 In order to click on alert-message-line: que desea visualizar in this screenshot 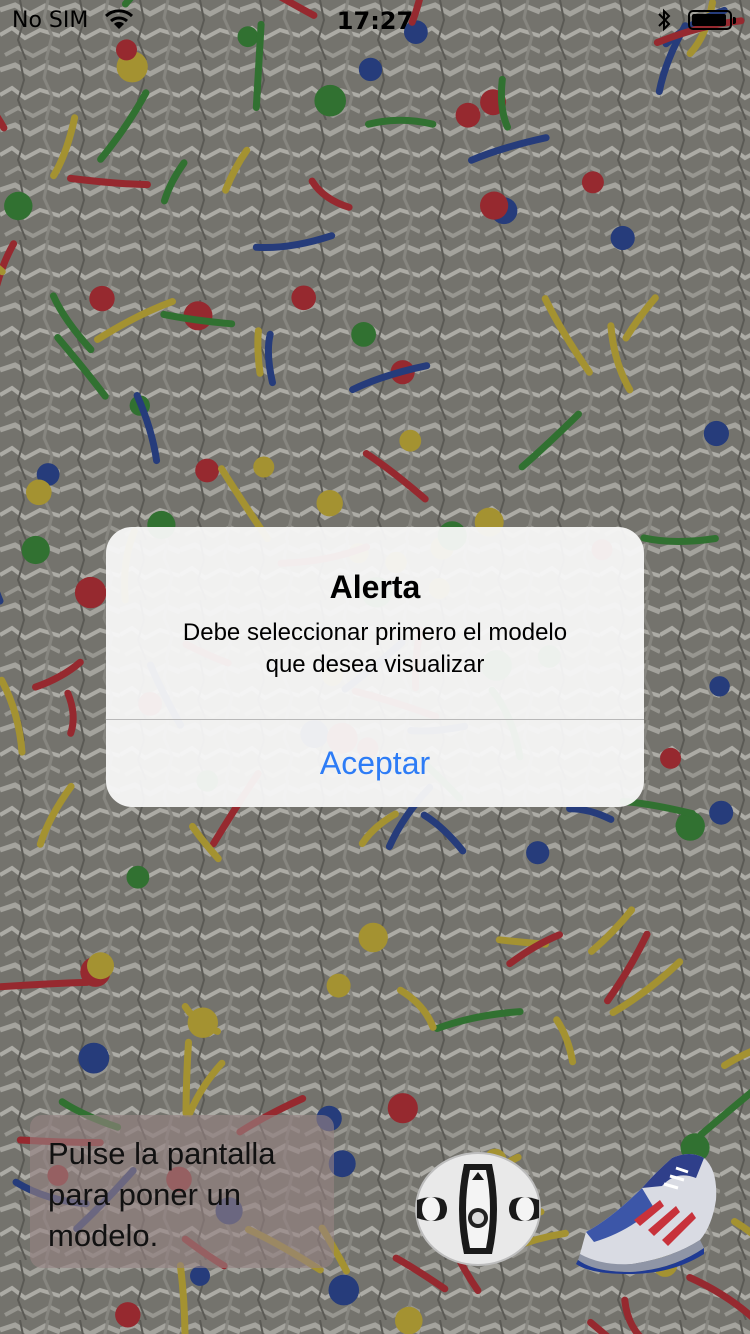, I will do `click(375, 664)`.